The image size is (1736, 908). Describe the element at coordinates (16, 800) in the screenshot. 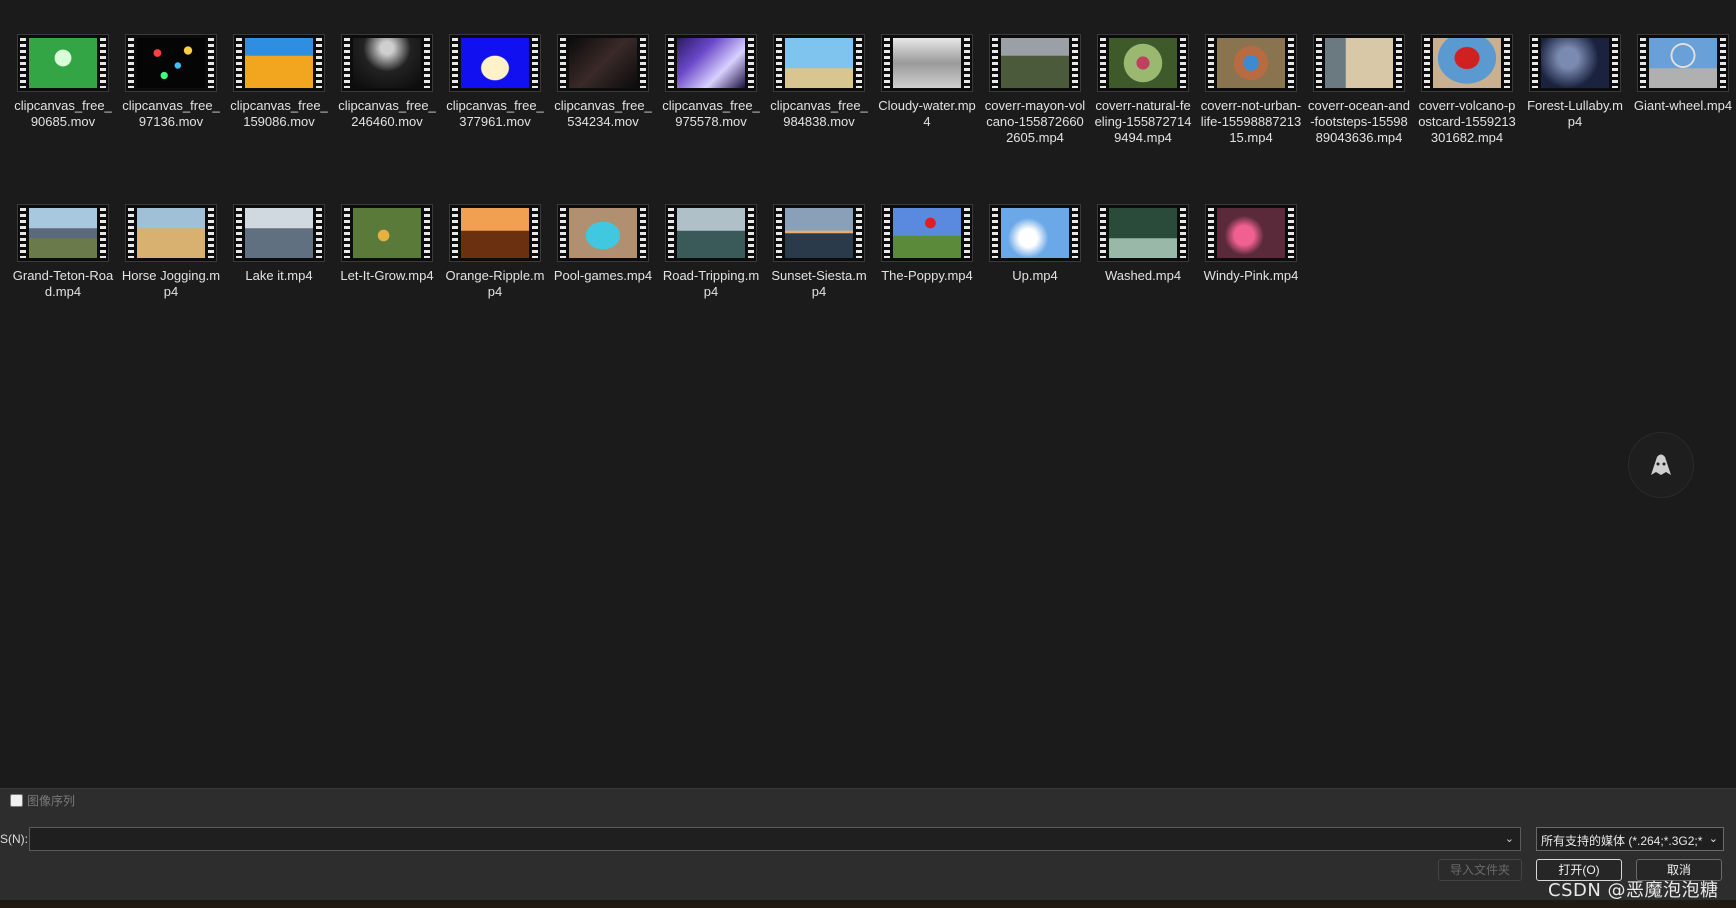

I see `image-sequence-checkbox` at that location.